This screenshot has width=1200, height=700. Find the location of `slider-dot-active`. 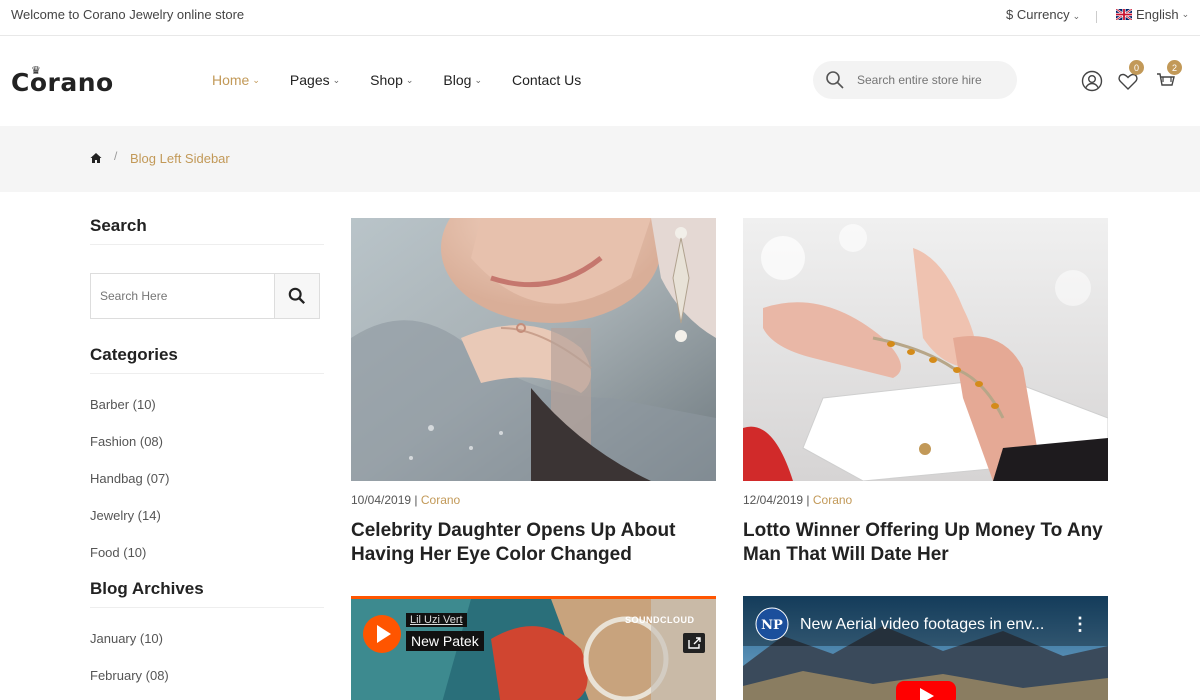

slider-dot-active is located at coordinates (925, 449).